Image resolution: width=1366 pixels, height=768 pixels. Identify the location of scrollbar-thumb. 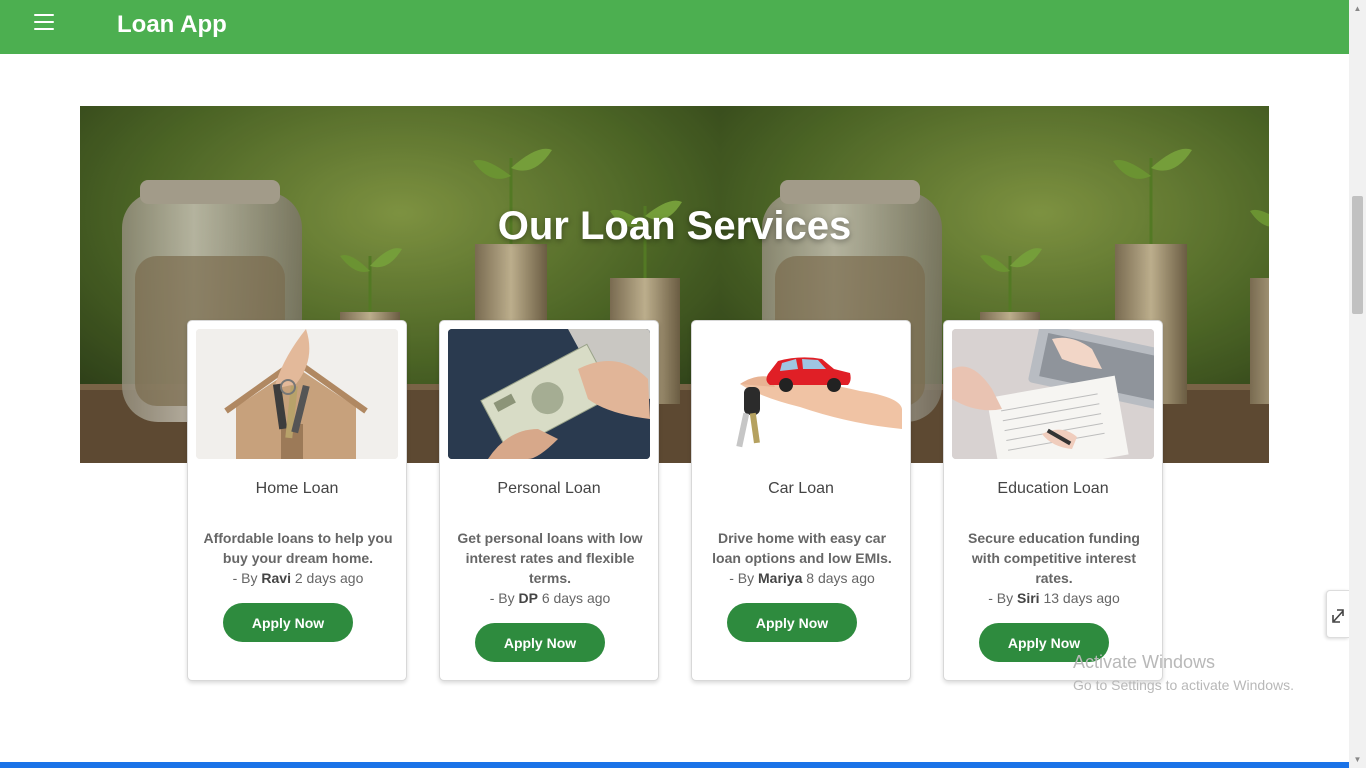
(1357, 255).